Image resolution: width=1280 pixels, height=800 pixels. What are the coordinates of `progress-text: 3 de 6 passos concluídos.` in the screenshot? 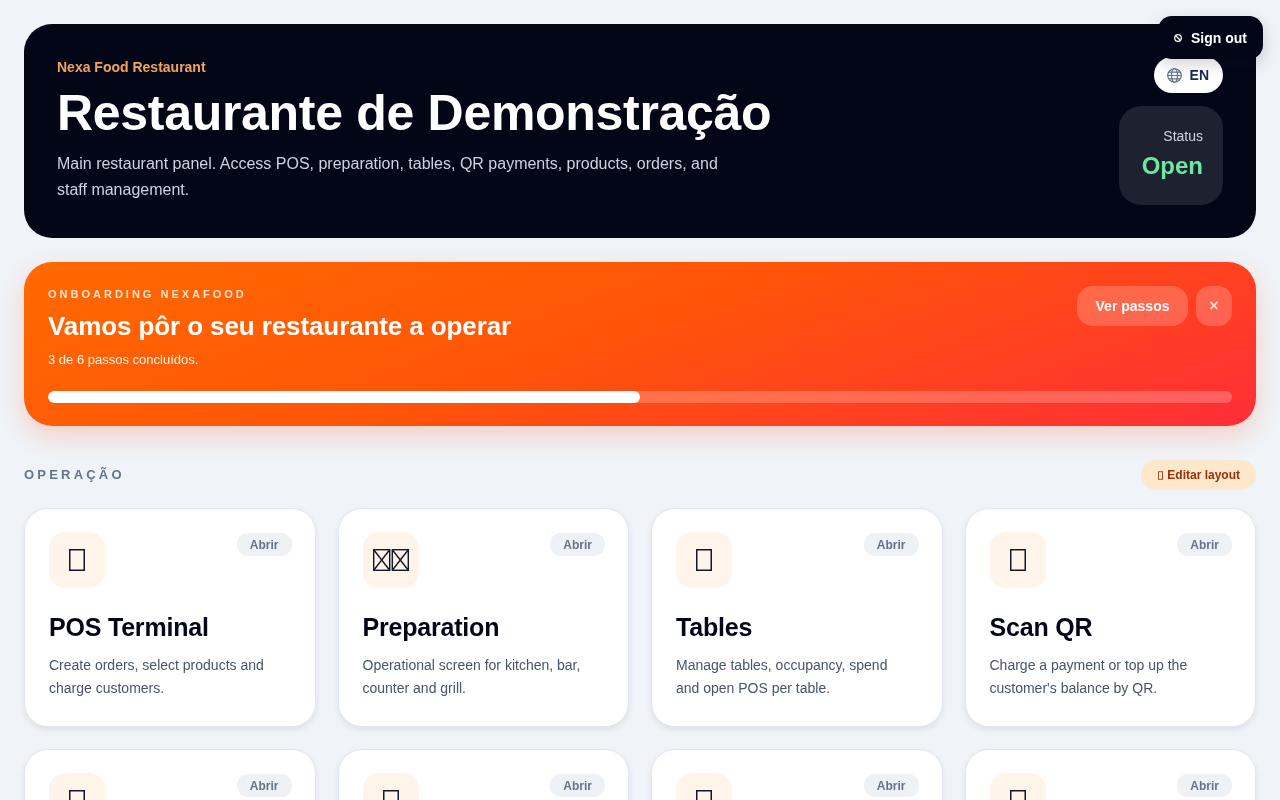 It's located at (124, 360).